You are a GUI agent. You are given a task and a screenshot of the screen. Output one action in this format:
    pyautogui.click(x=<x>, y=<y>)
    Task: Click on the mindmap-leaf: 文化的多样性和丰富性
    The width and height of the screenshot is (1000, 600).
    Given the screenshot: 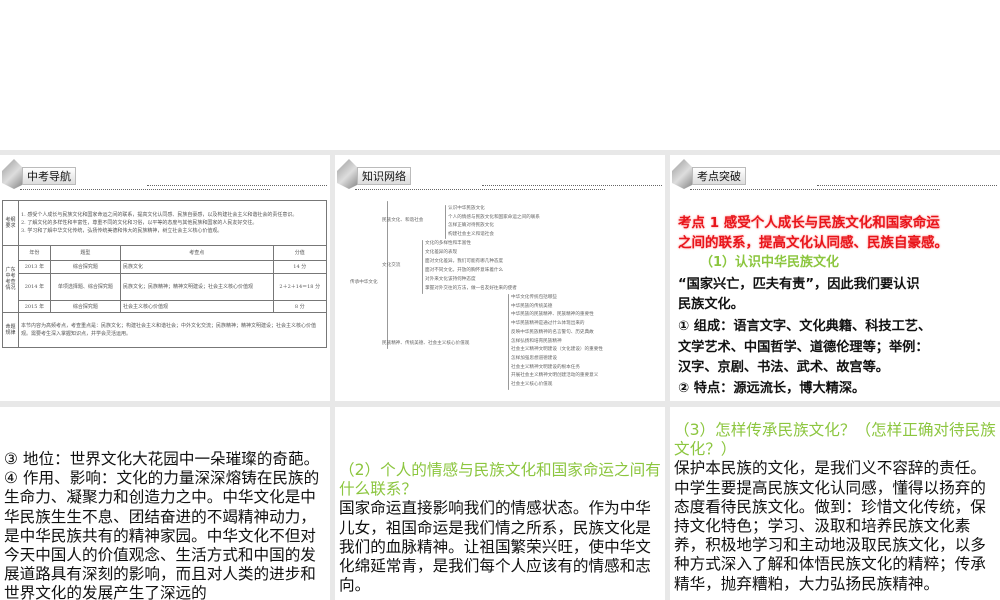 What is the action you would take?
    pyautogui.click(x=448, y=243)
    